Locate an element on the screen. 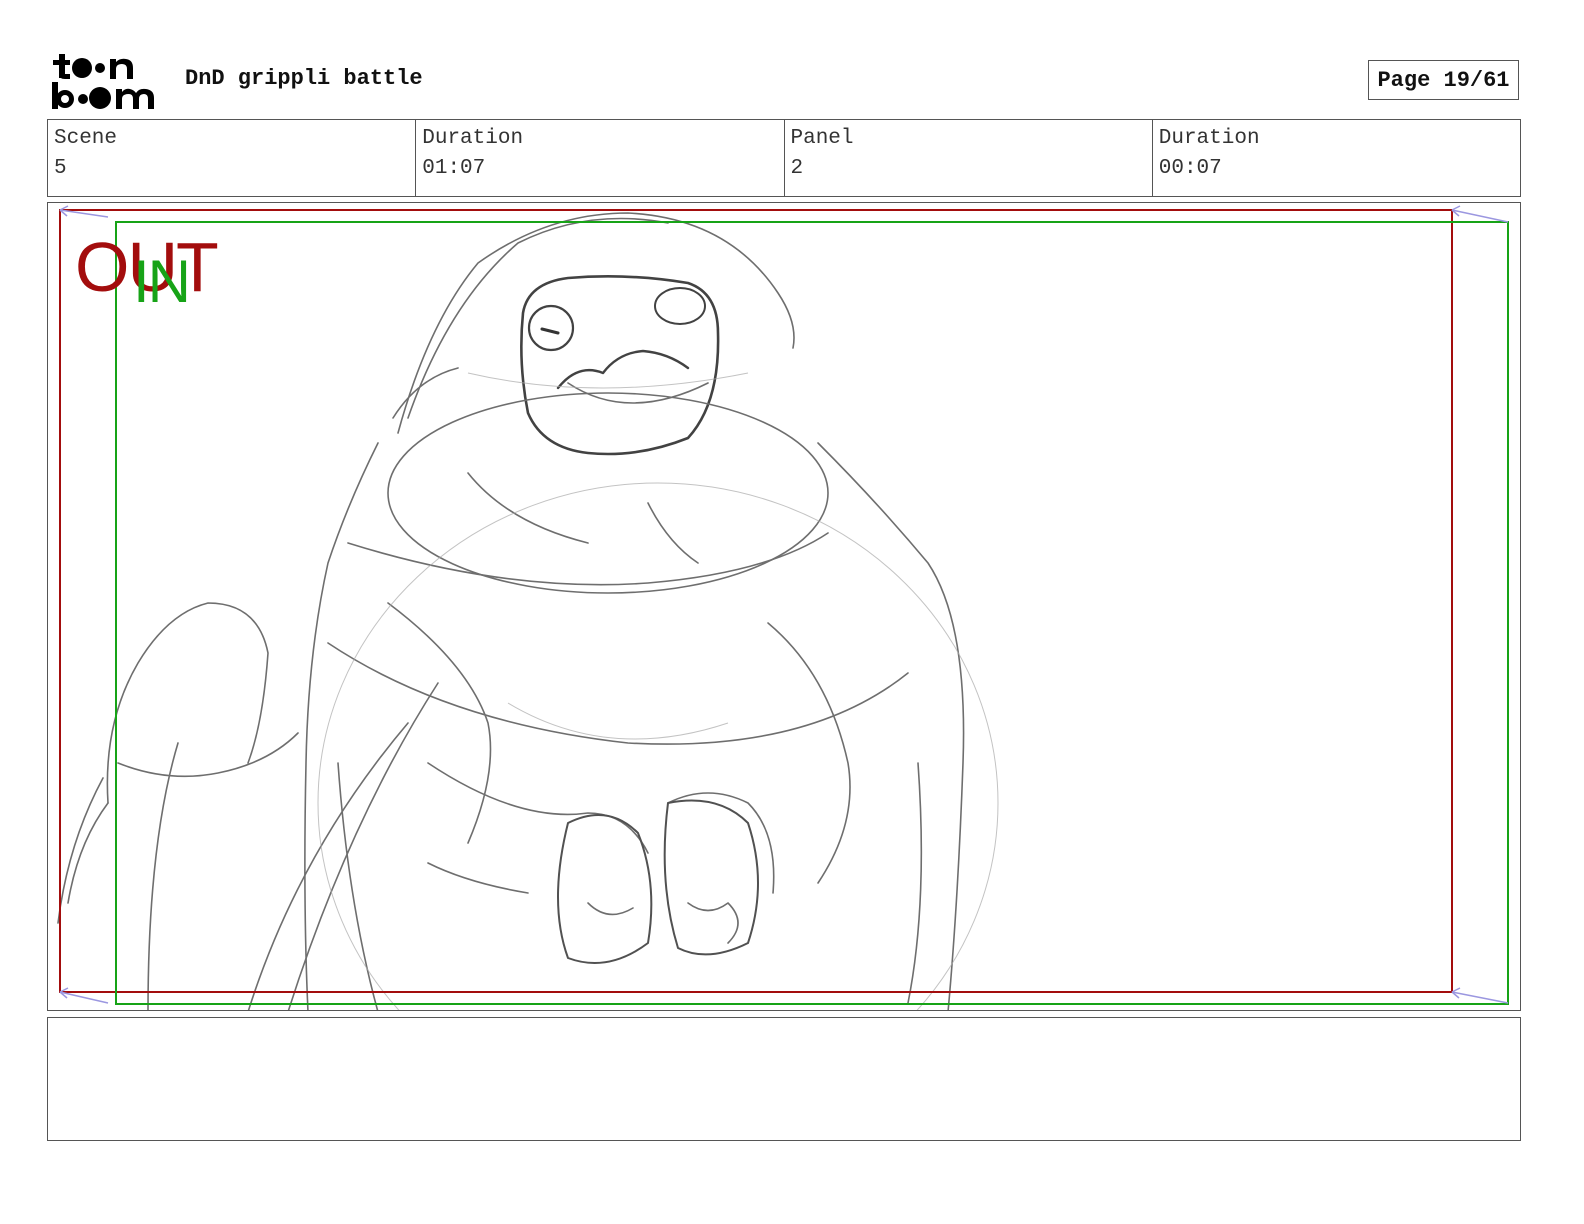 The height and width of the screenshot is (1224, 1584). scene-duration-cell: Duration 01:07 is located at coordinates (600, 158).